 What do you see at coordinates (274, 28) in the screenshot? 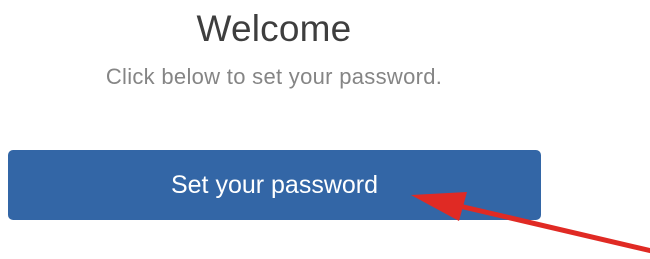
I see `welcome-title: Welcome` at bounding box center [274, 28].